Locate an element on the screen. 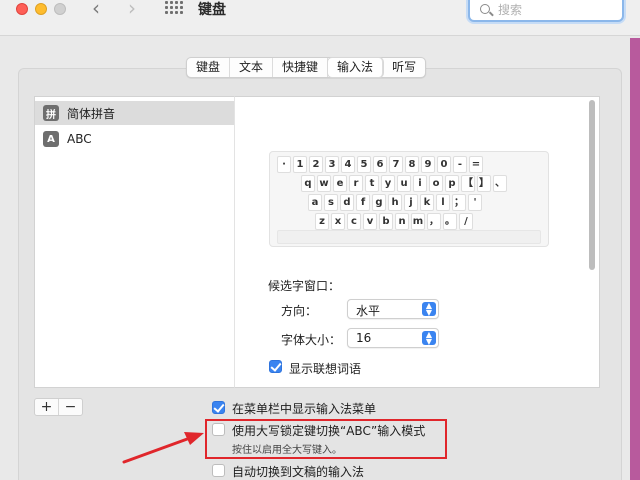  minimize-window-button is located at coordinates (41, 9).